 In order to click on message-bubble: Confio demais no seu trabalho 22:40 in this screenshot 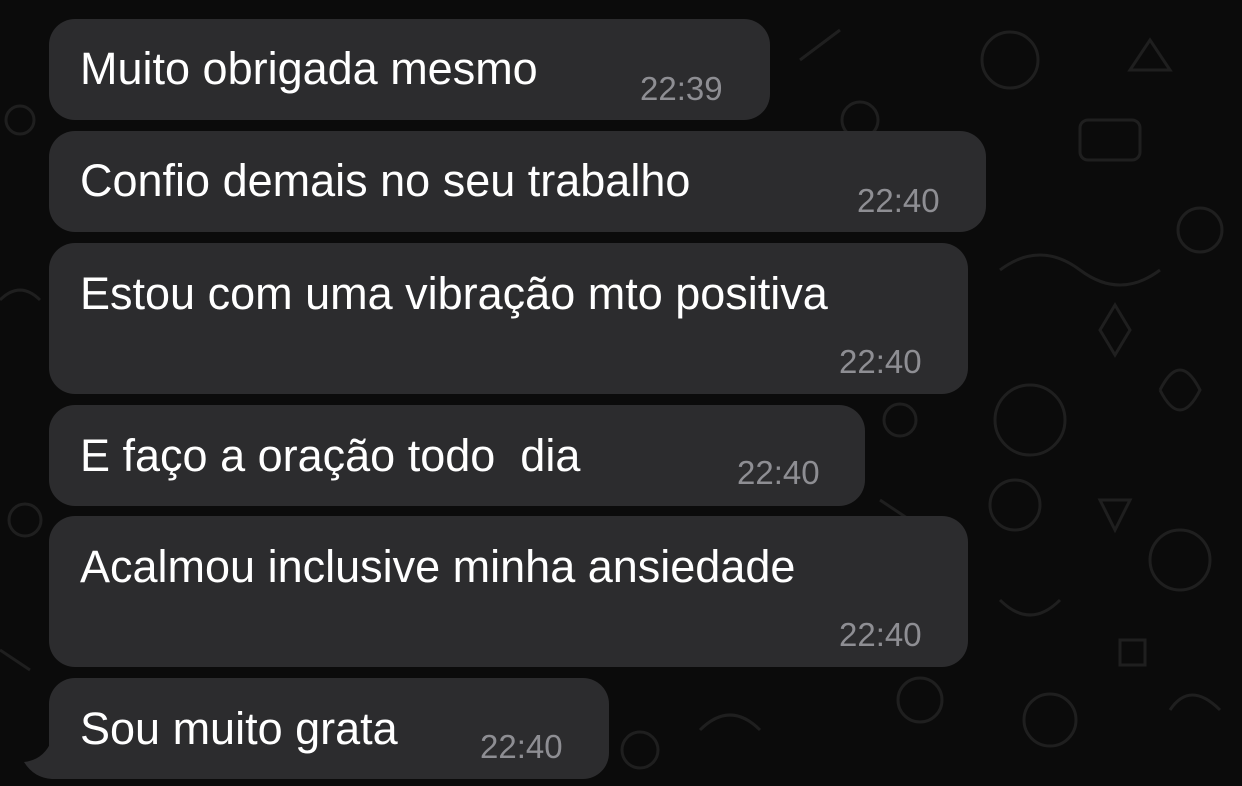, I will do `click(517, 181)`.